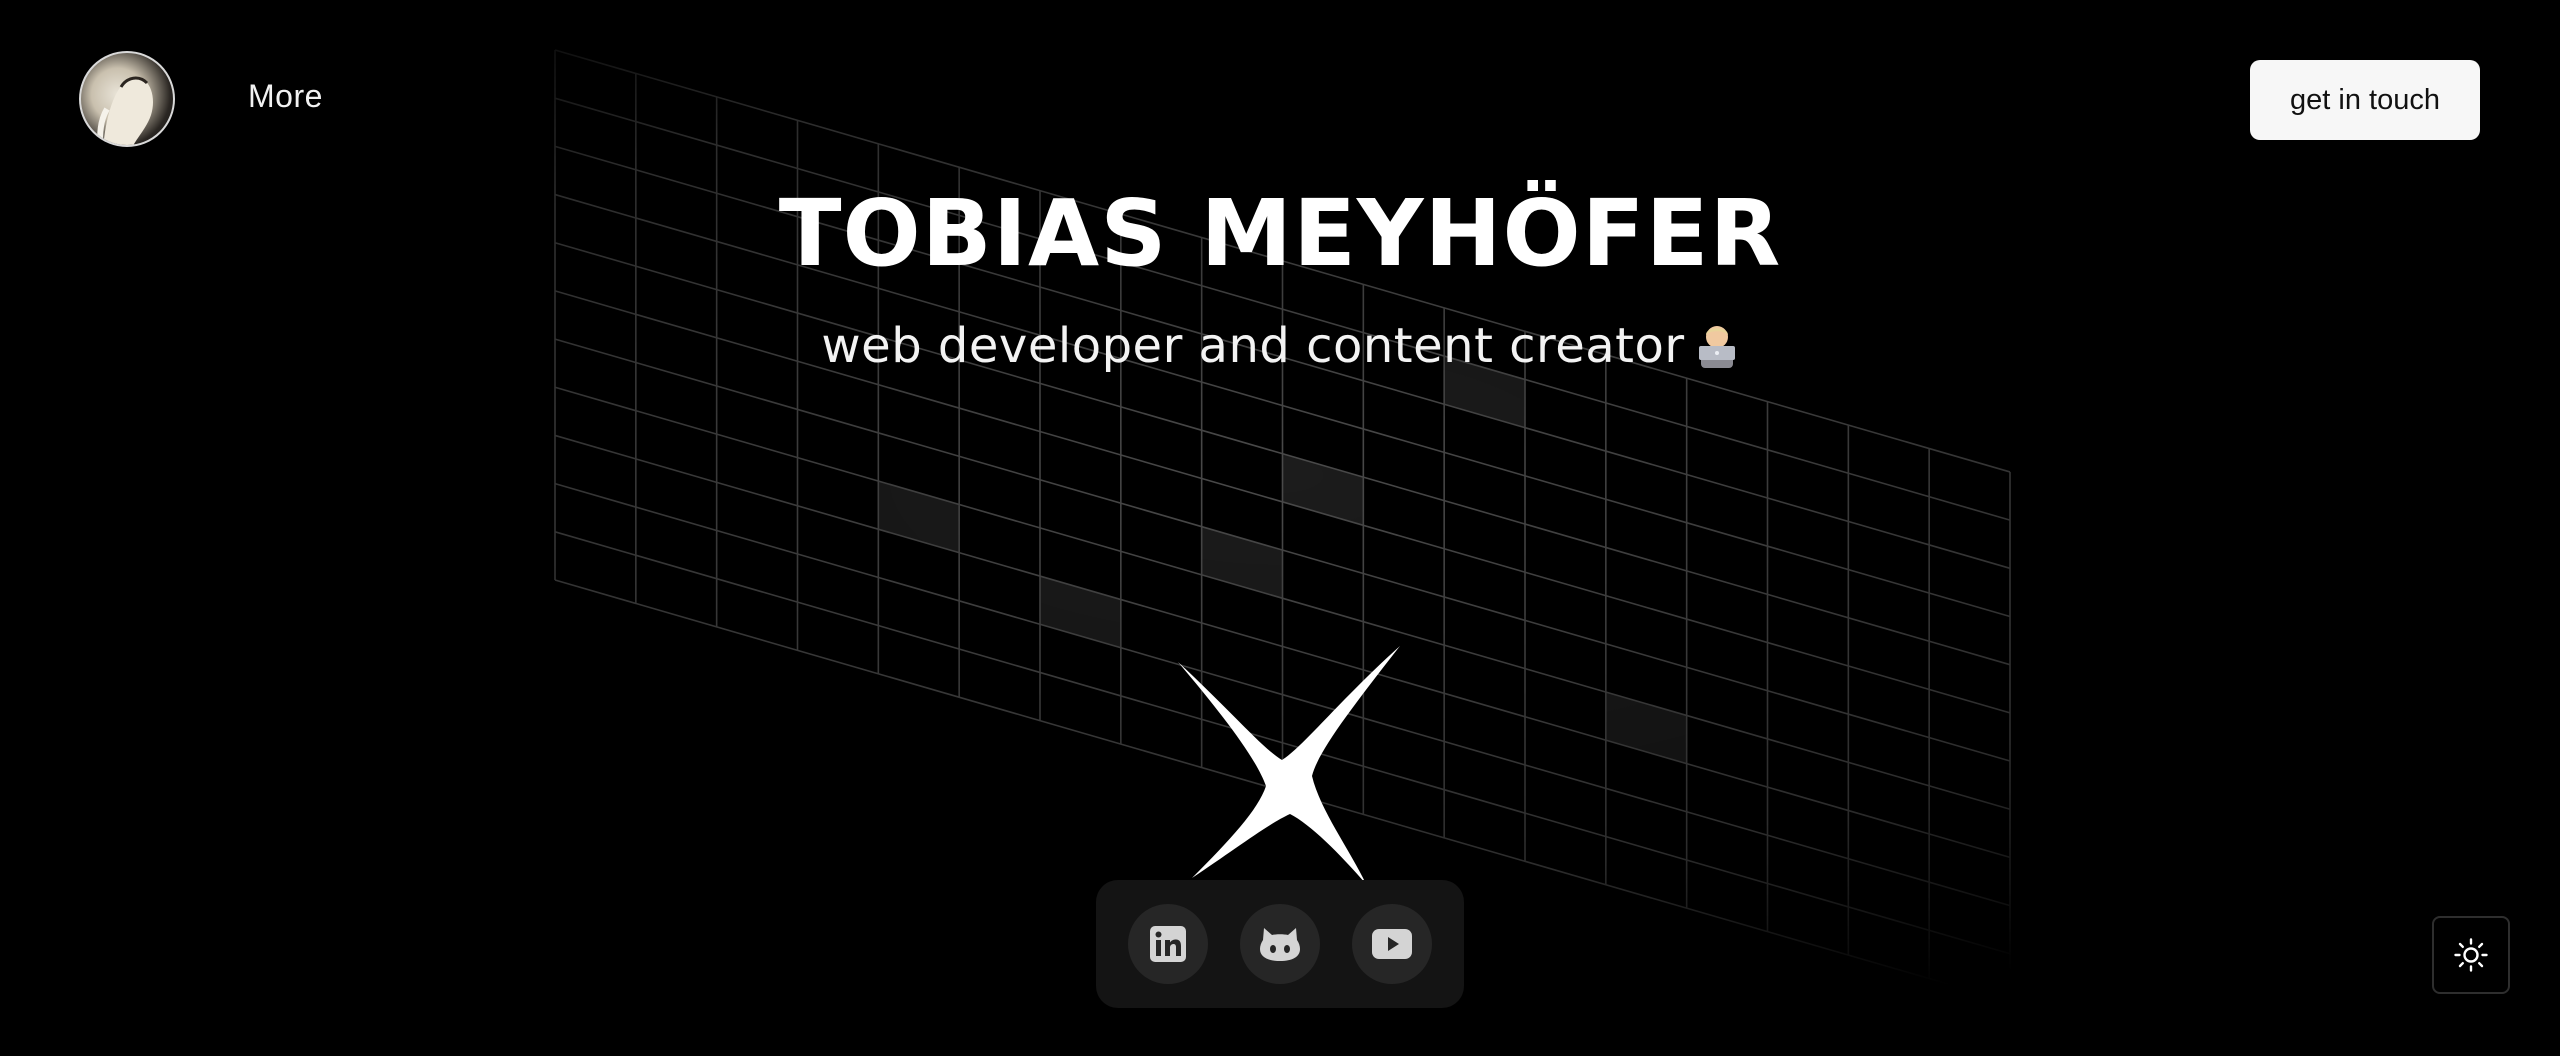  What do you see at coordinates (1253, 346) in the screenshot?
I see `page-subtitle: web developer and content creator` at bounding box center [1253, 346].